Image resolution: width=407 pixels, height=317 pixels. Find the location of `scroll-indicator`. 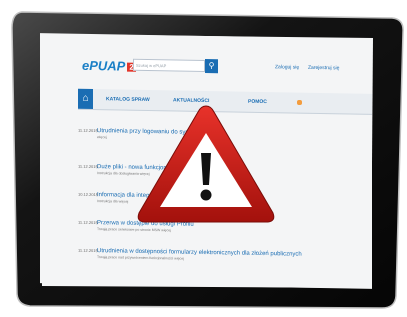

scroll-indicator is located at coordinates (299, 102).